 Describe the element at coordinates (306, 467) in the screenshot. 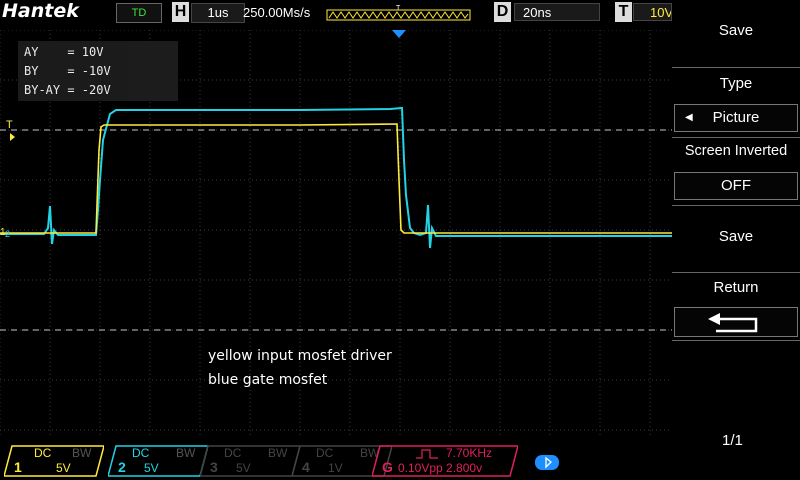

I see `channel-4-number: 4` at that location.